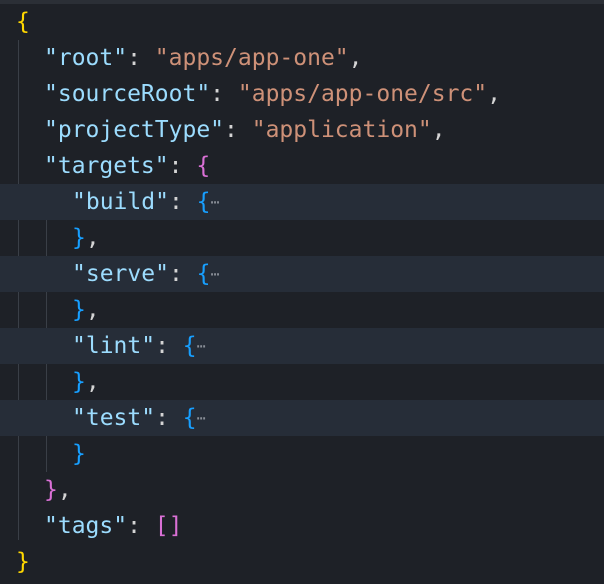 The image size is (604, 584). I want to click on empty-array: [], so click(168, 526).